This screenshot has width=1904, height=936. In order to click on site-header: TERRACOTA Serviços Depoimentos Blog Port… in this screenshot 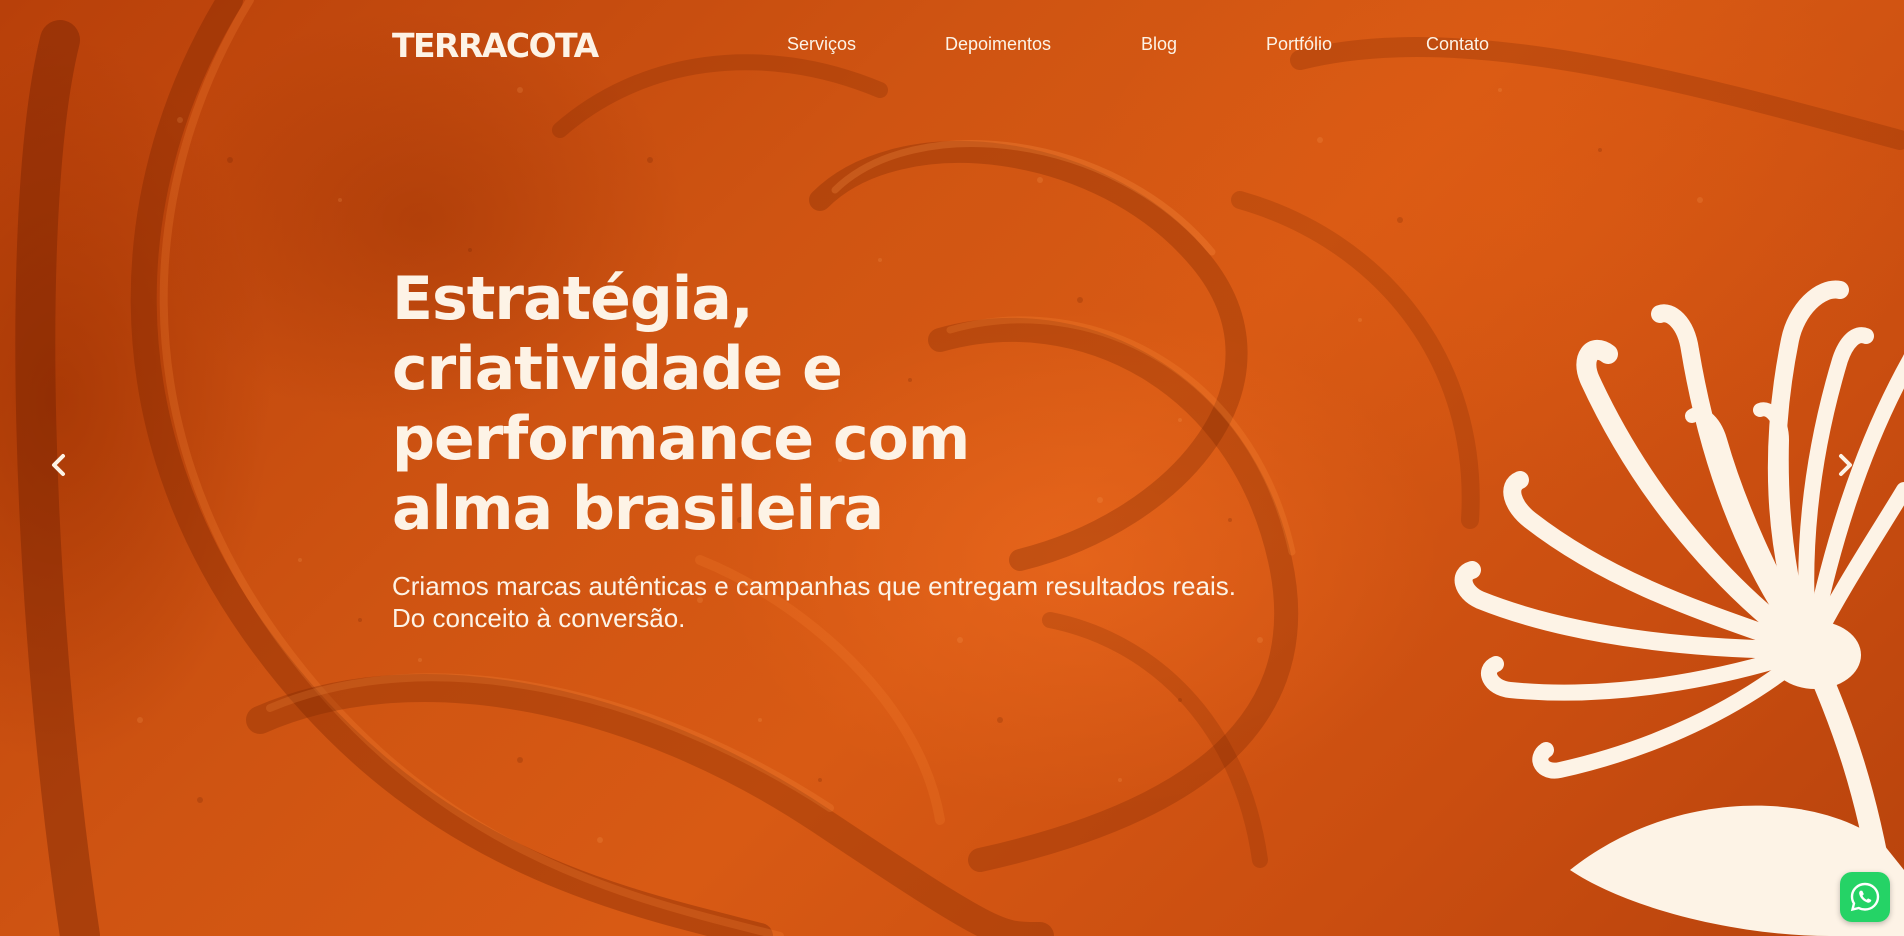, I will do `click(952, 45)`.